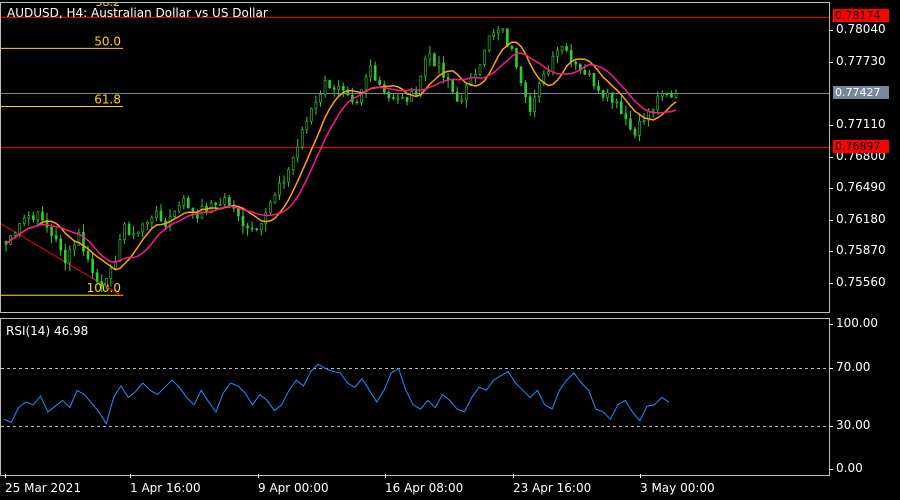 The width and height of the screenshot is (900, 500). What do you see at coordinates (861, 187) in the screenshot?
I see `price-axis-label: 0.76490` at bounding box center [861, 187].